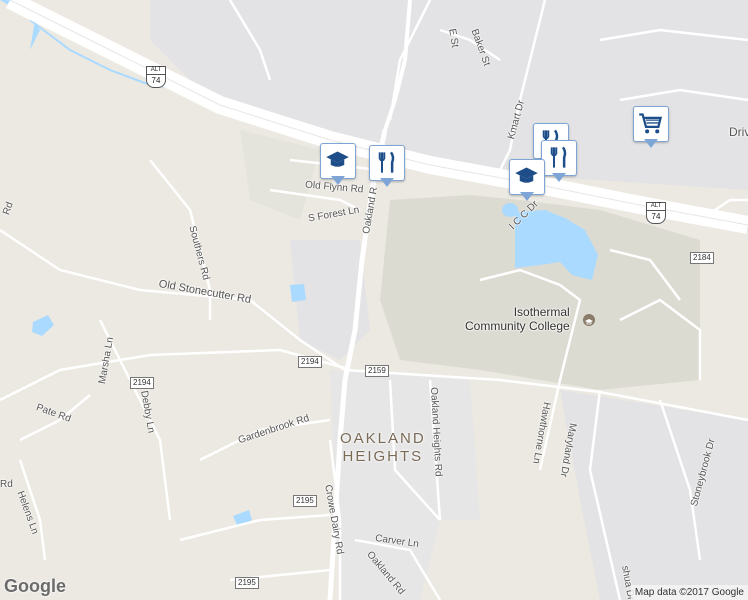 This screenshot has width=748, height=600. I want to click on poi-label-isothermal-community-college: Isothermal Community College, so click(517, 319).